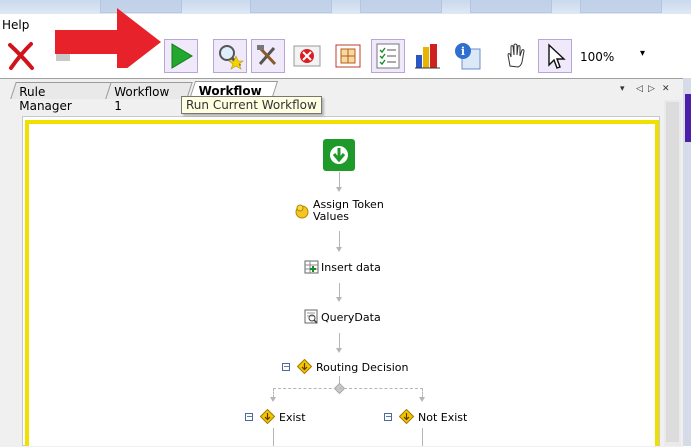  I want to click on collapse-exist-toggle: −, so click(249, 417).